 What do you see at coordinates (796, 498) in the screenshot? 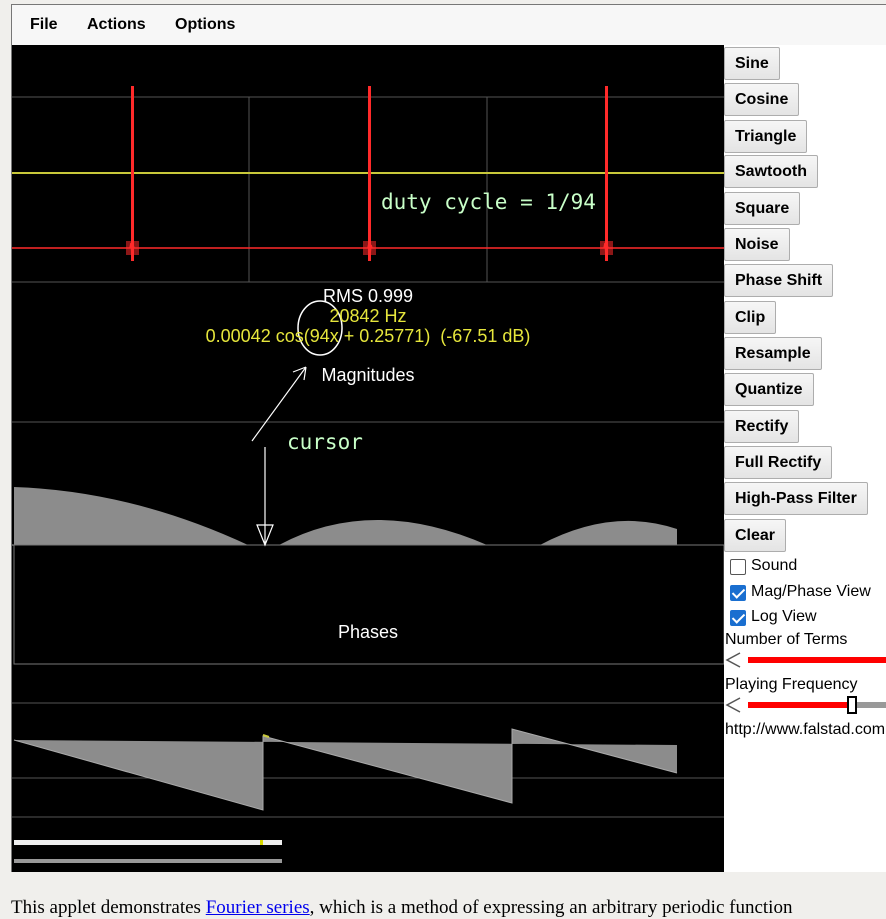
I see `high-pass-filter-button: High-Pass Filter` at bounding box center [796, 498].